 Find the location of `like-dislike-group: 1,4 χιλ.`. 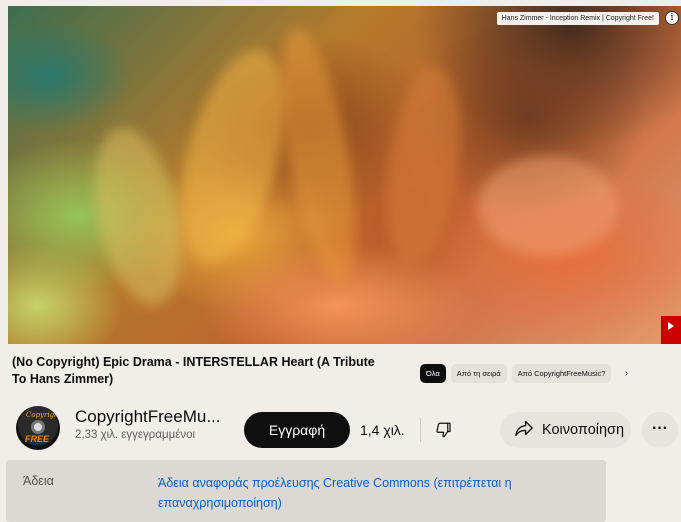

like-dislike-group: 1,4 χιλ. is located at coordinates (426, 430).